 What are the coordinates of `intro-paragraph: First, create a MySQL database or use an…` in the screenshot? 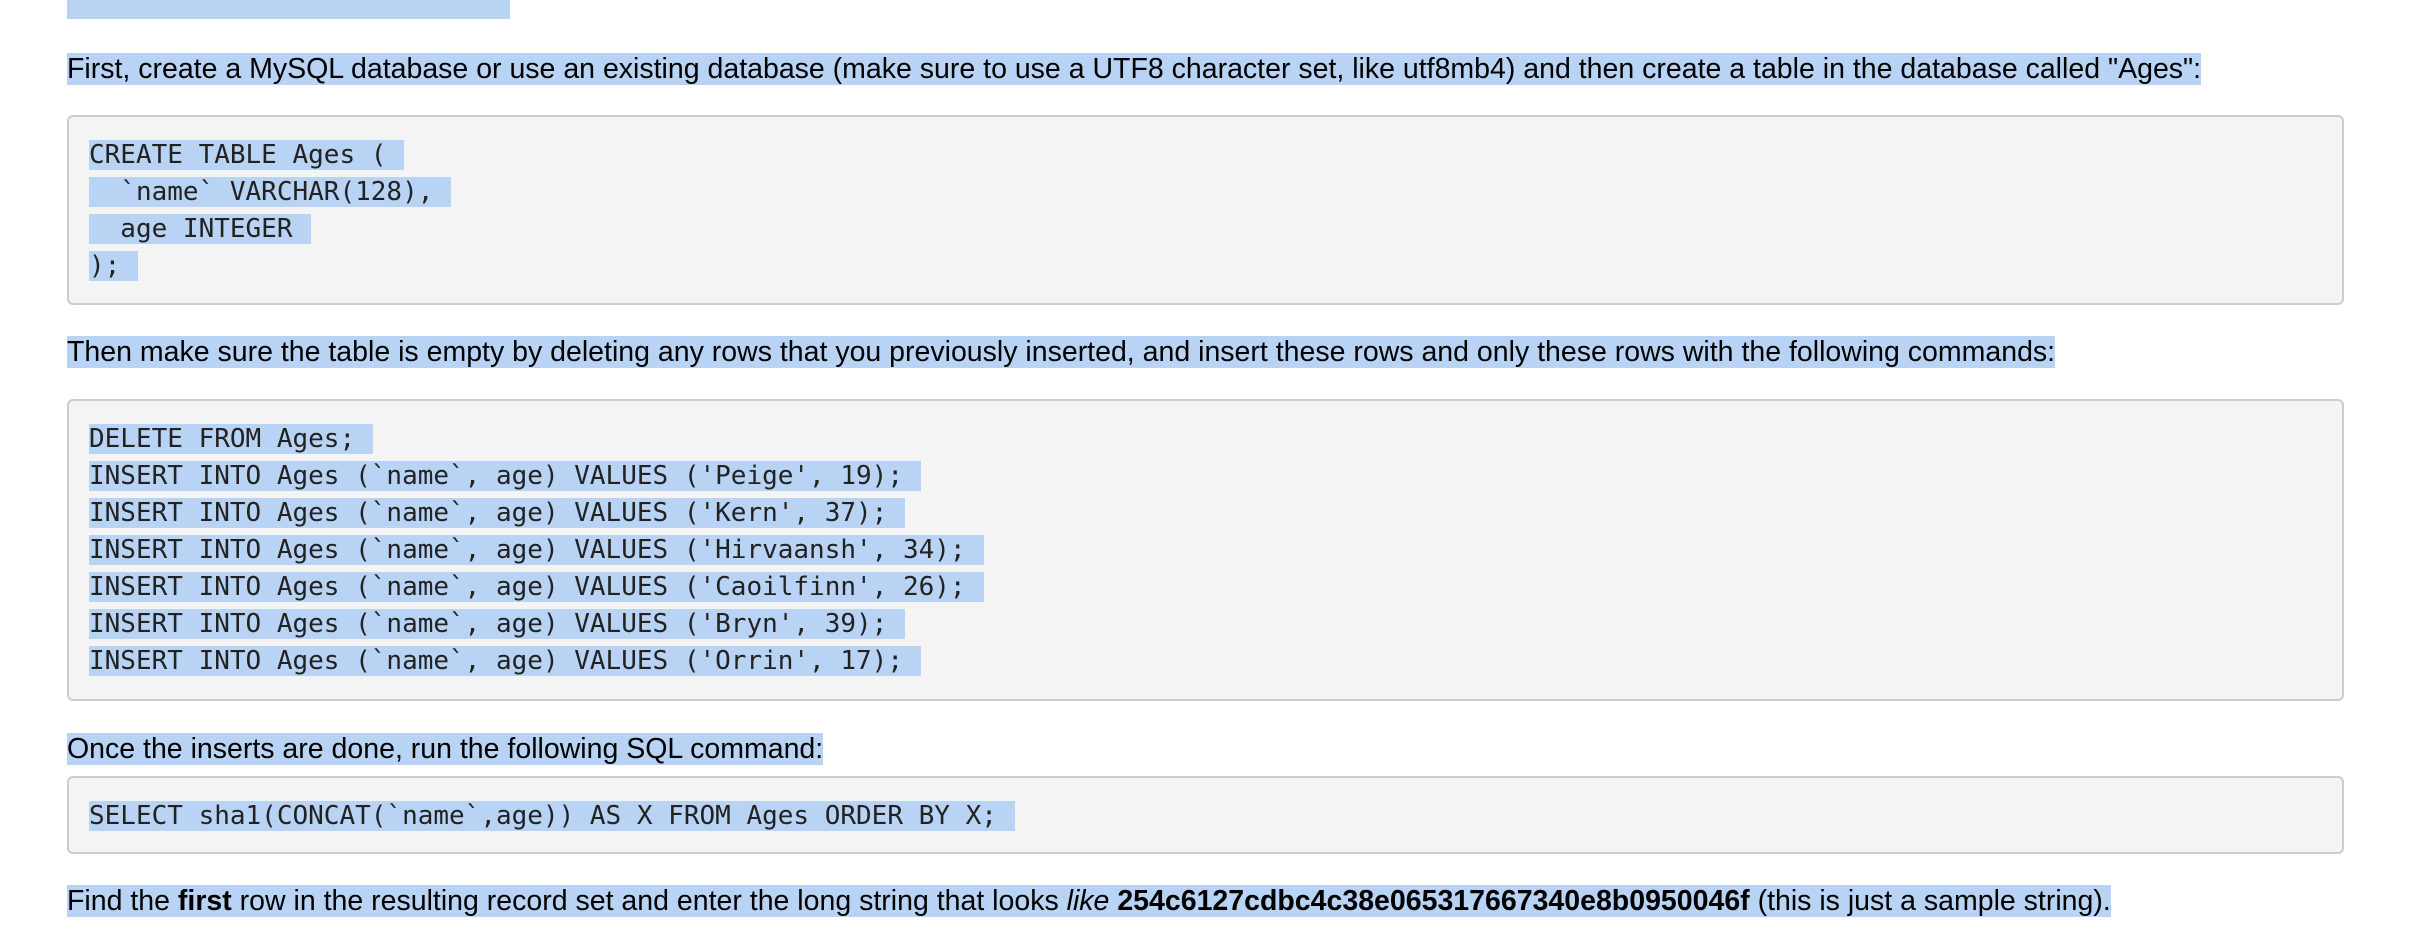 It's located at (1134, 69).